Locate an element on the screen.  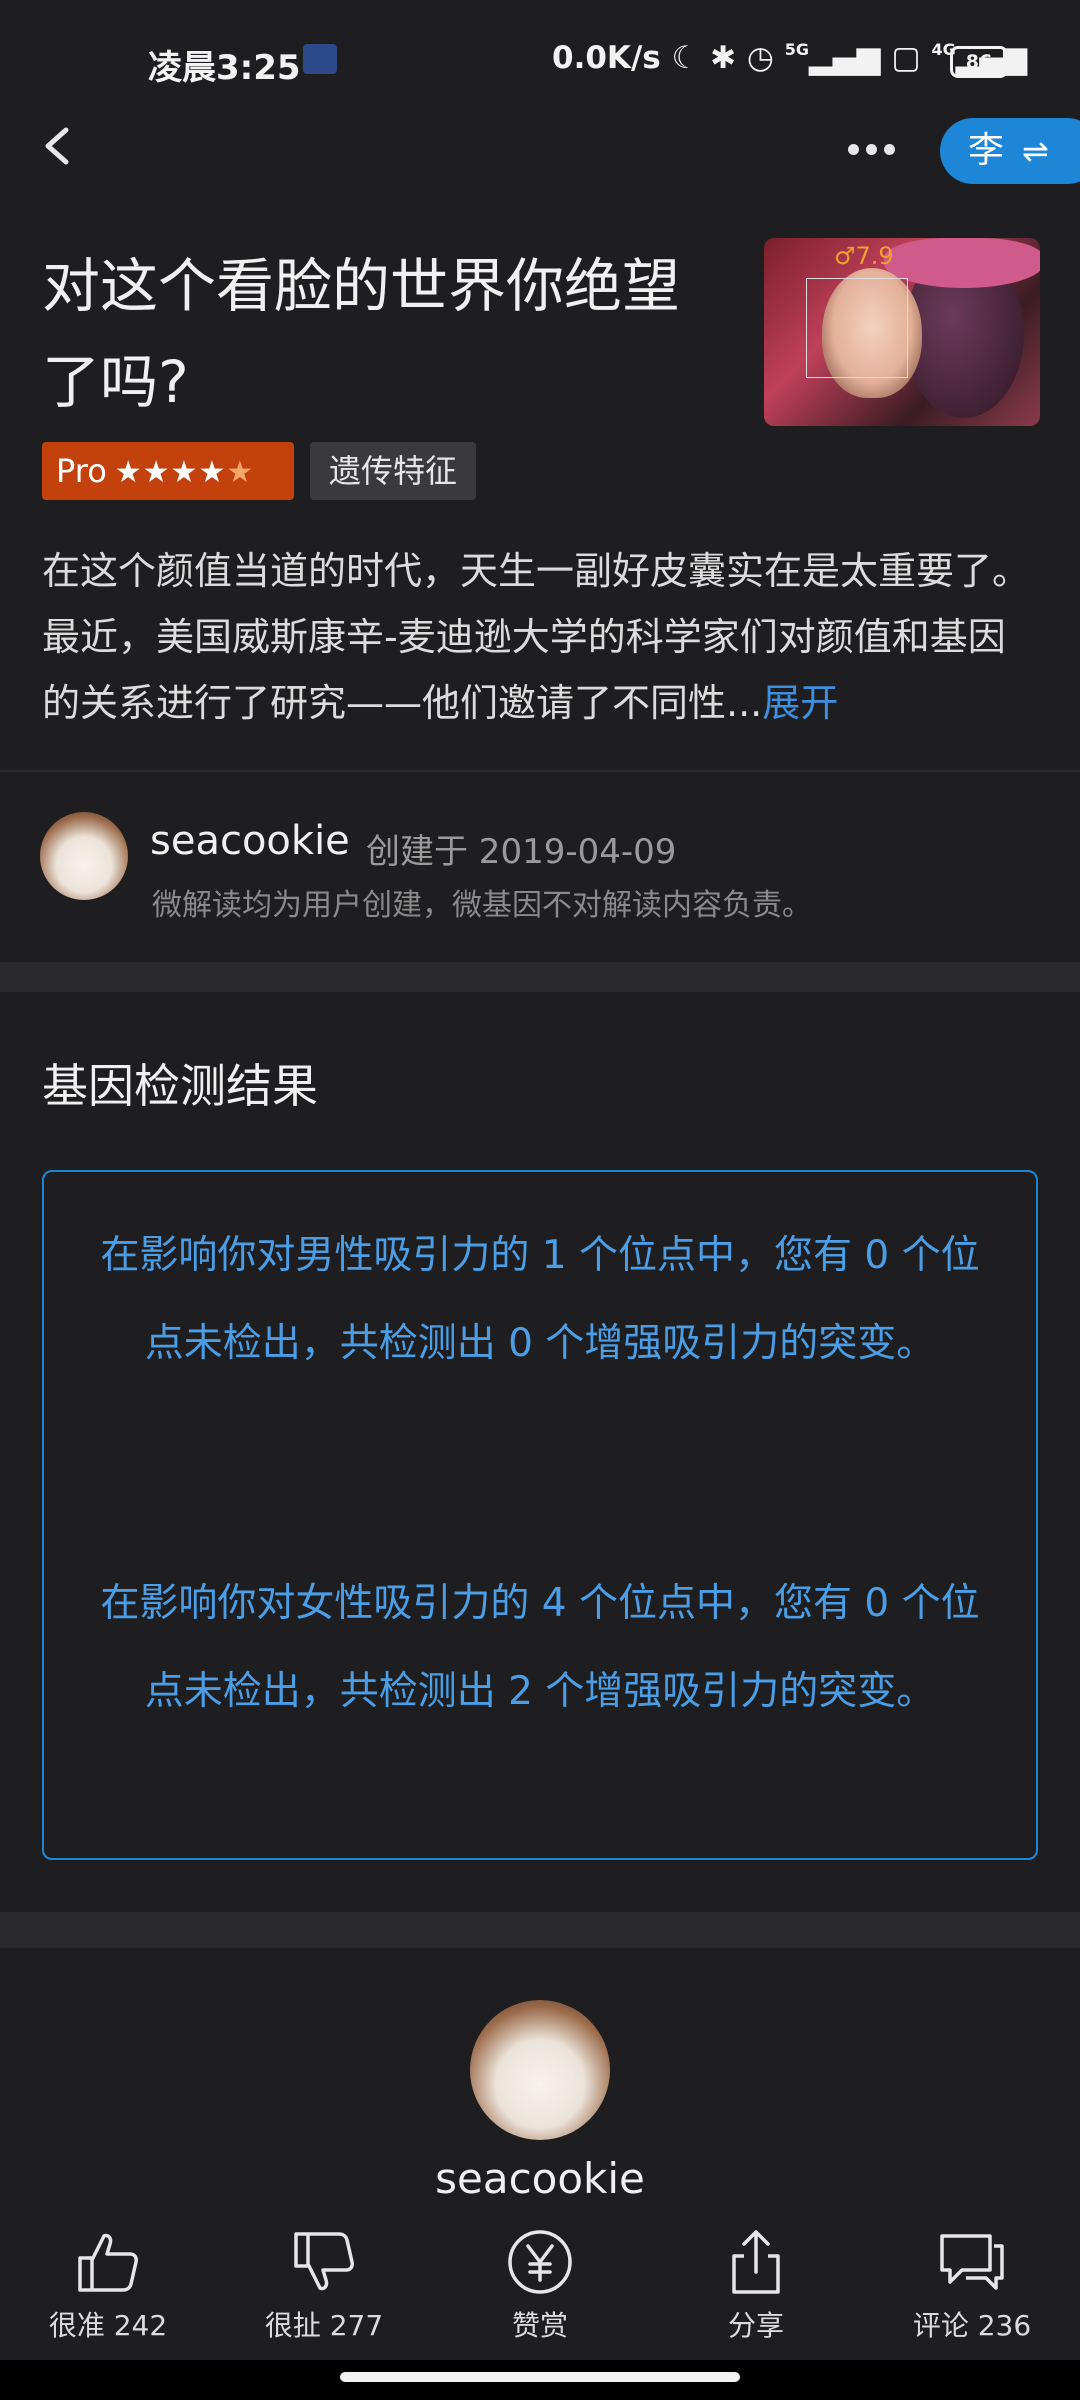
share-button: 分享 is located at coordinates (756, 2286).